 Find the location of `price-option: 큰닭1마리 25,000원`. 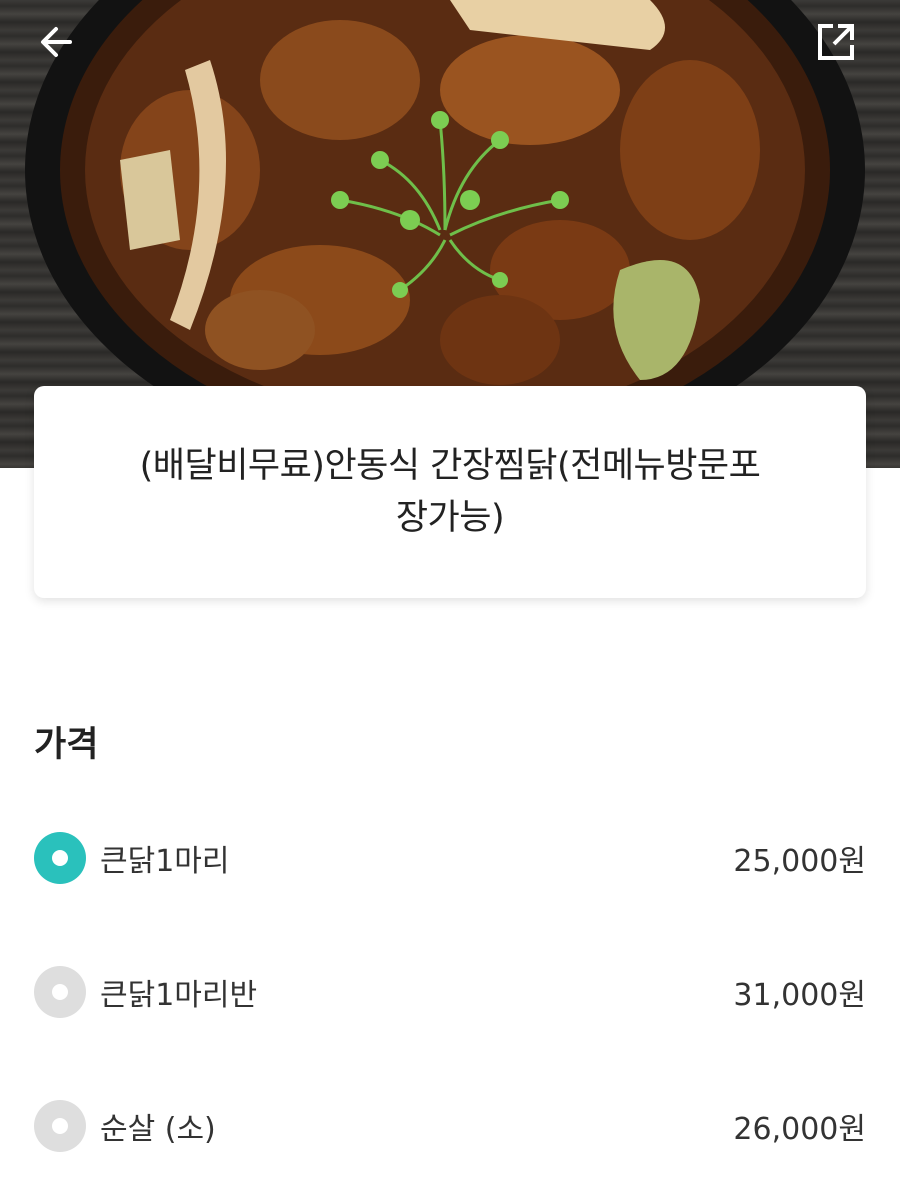

price-option: 큰닭1마리 25,000원 is located at coordinates (450, 858).